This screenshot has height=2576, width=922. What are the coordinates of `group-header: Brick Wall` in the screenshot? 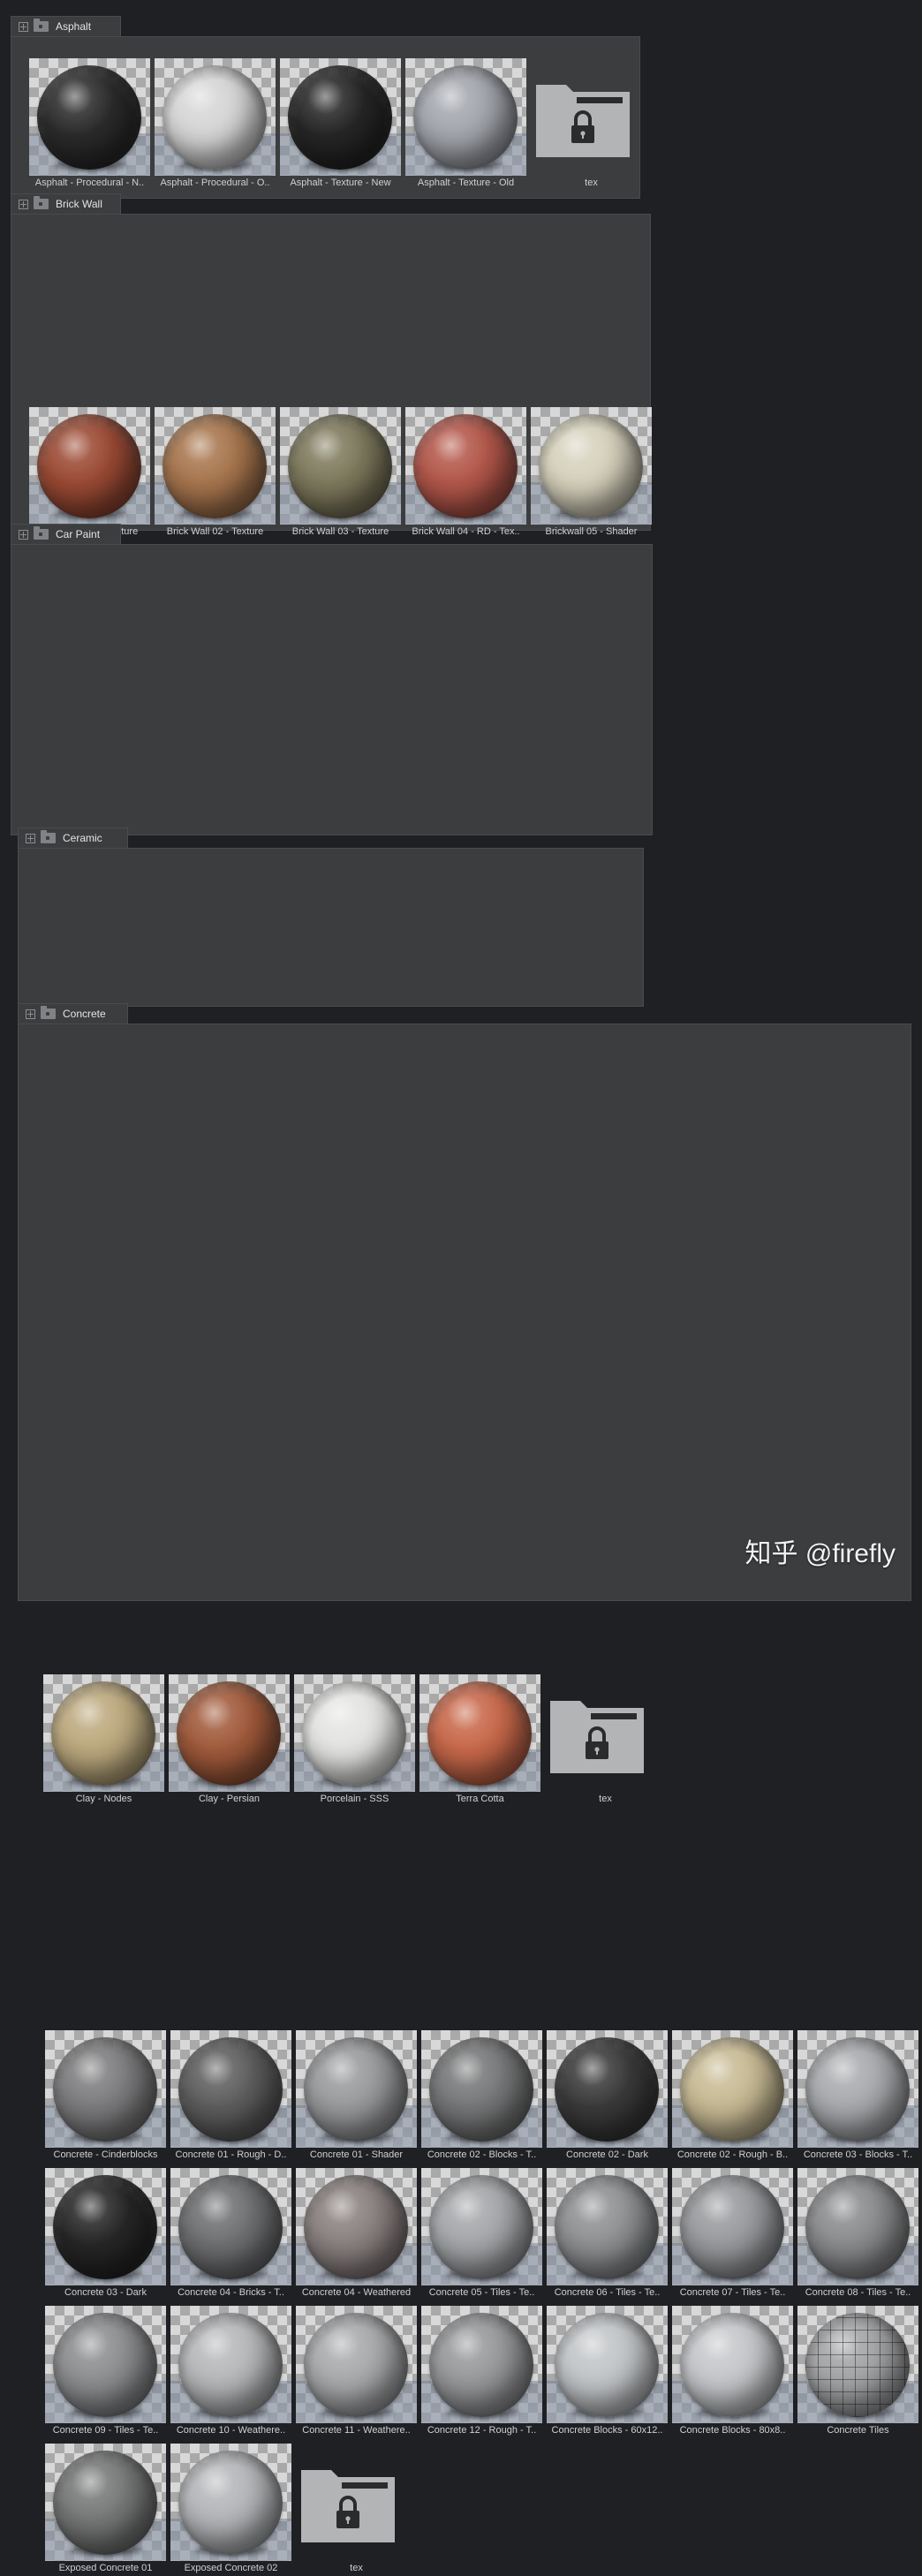 It's located at (66, 203).